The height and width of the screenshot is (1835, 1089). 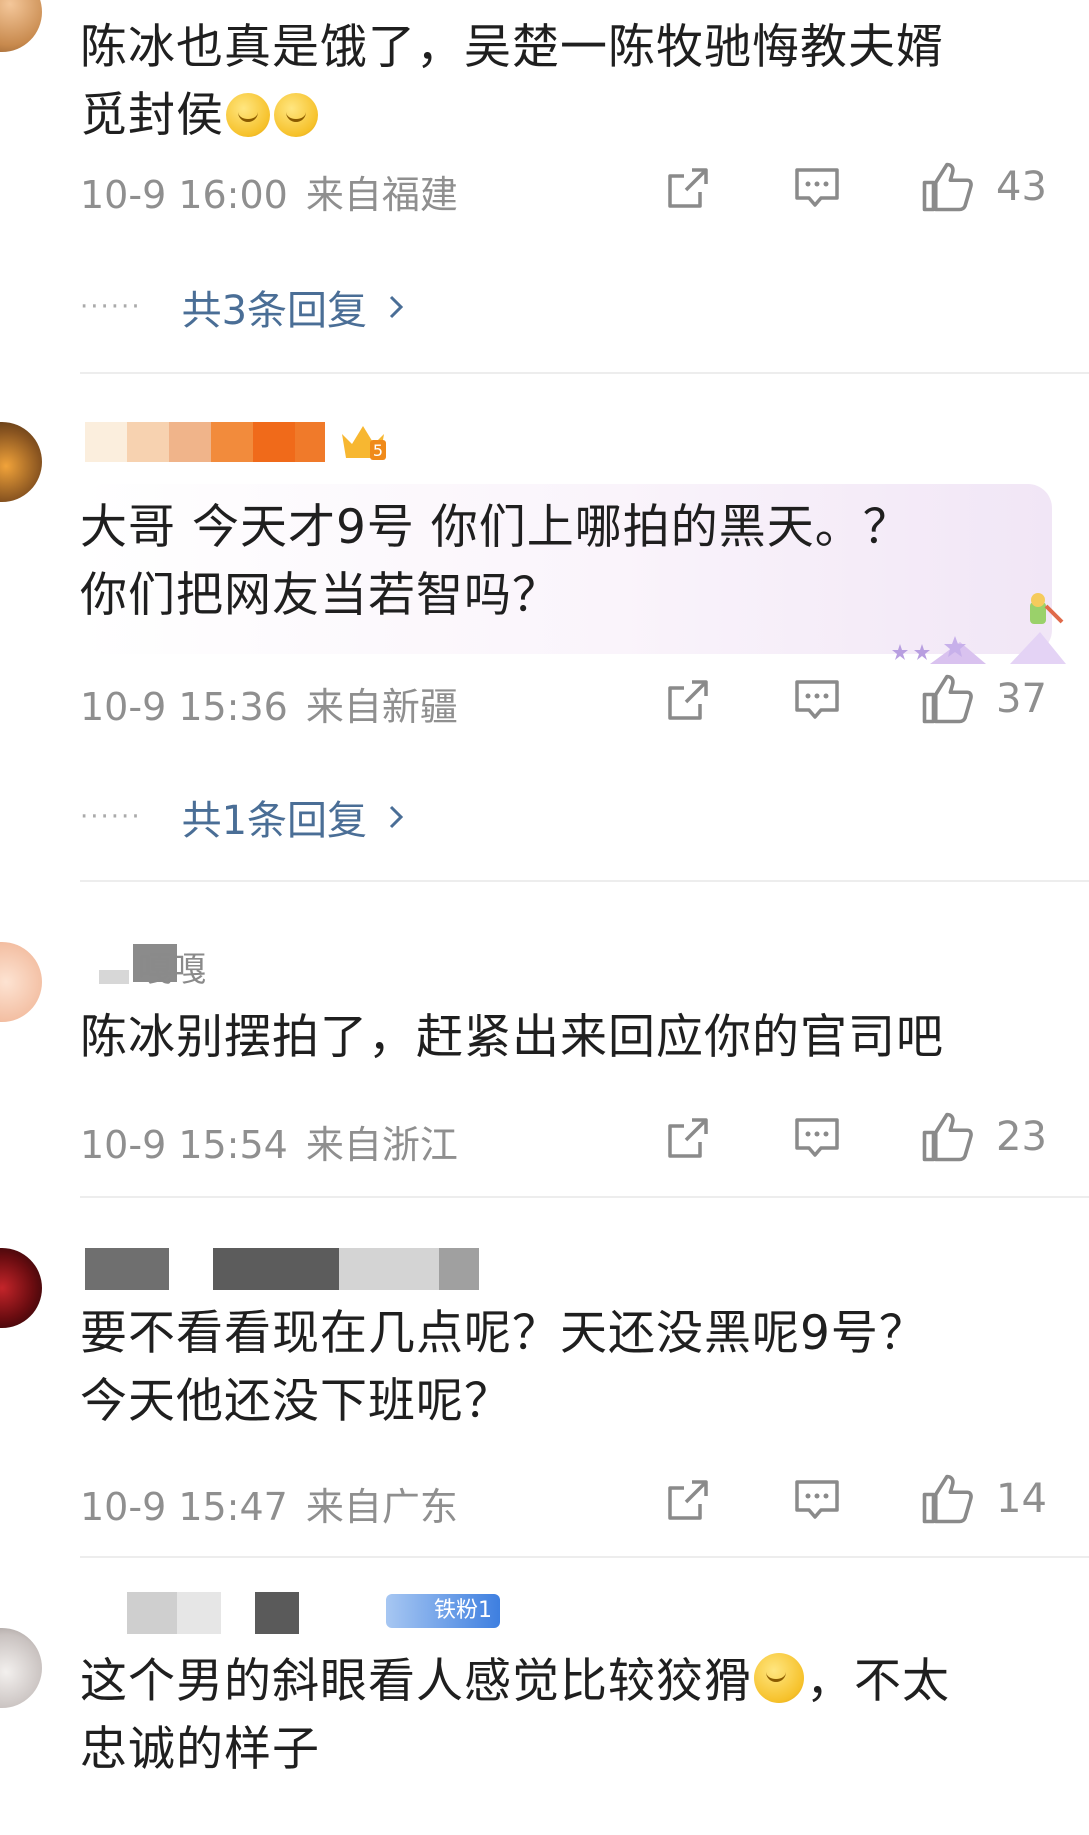 I want to click on fan-badge: 铁粉1, so click(x=443, y=1611).